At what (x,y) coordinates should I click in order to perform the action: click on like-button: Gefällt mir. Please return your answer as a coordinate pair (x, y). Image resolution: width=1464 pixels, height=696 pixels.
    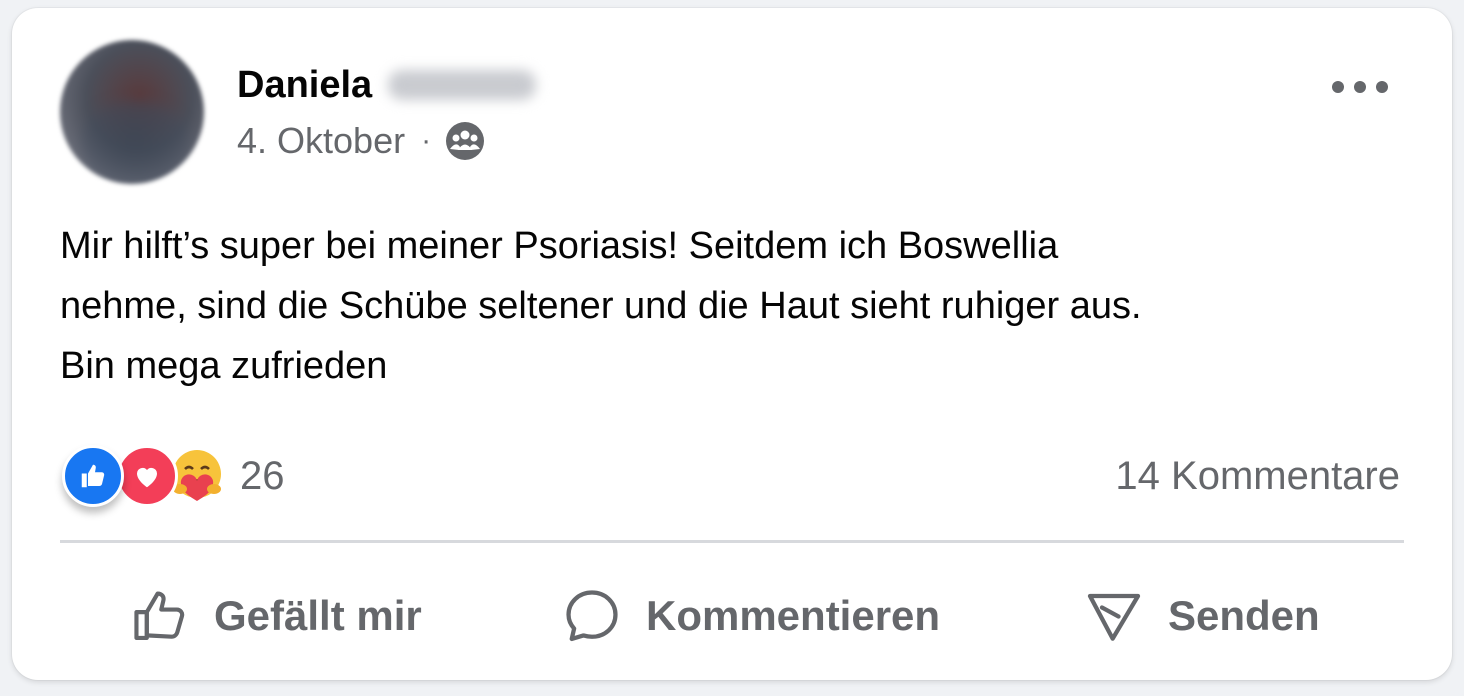
    Looking at the image, I should click on (276, 616).